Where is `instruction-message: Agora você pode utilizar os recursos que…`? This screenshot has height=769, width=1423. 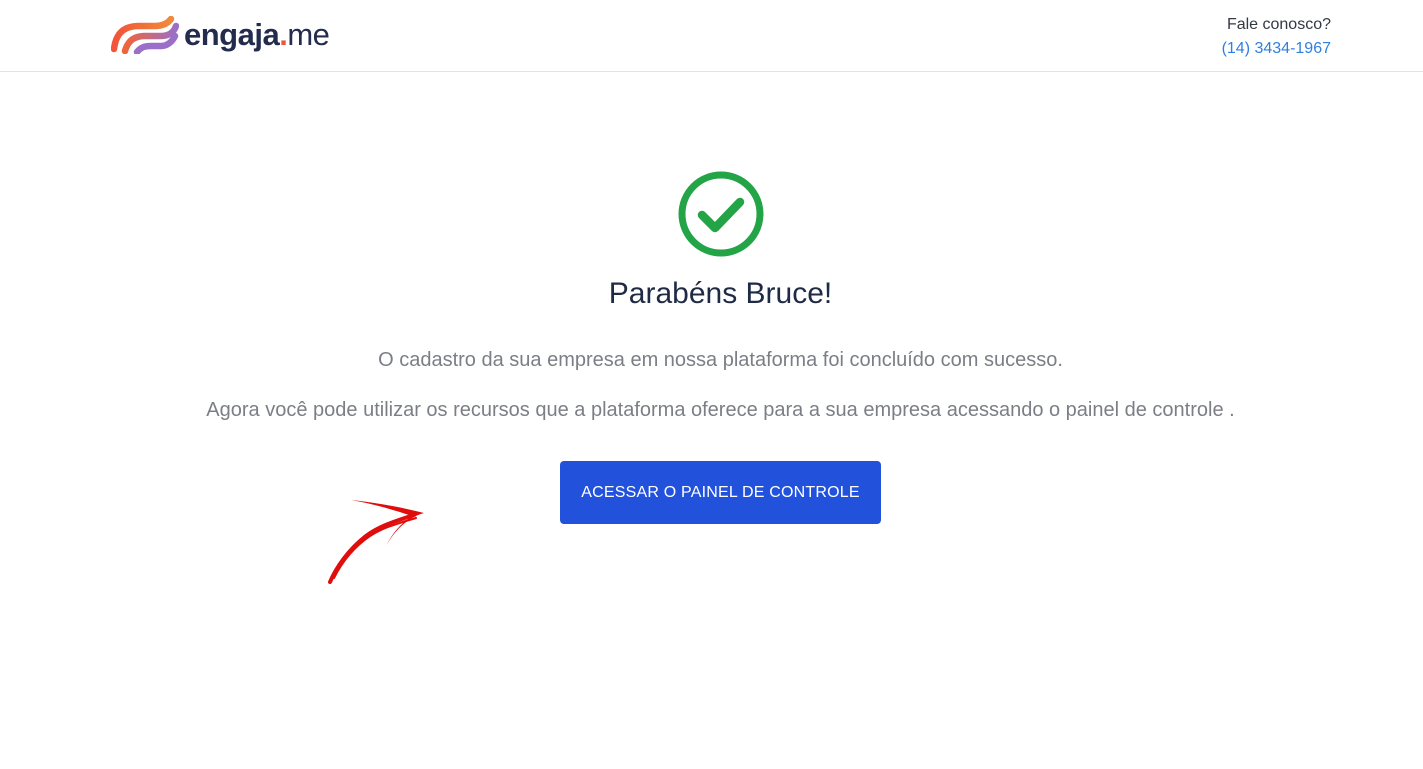 instruction-message: Agora você pode utilizar os recursos que… is located at coordinates (720, 410).